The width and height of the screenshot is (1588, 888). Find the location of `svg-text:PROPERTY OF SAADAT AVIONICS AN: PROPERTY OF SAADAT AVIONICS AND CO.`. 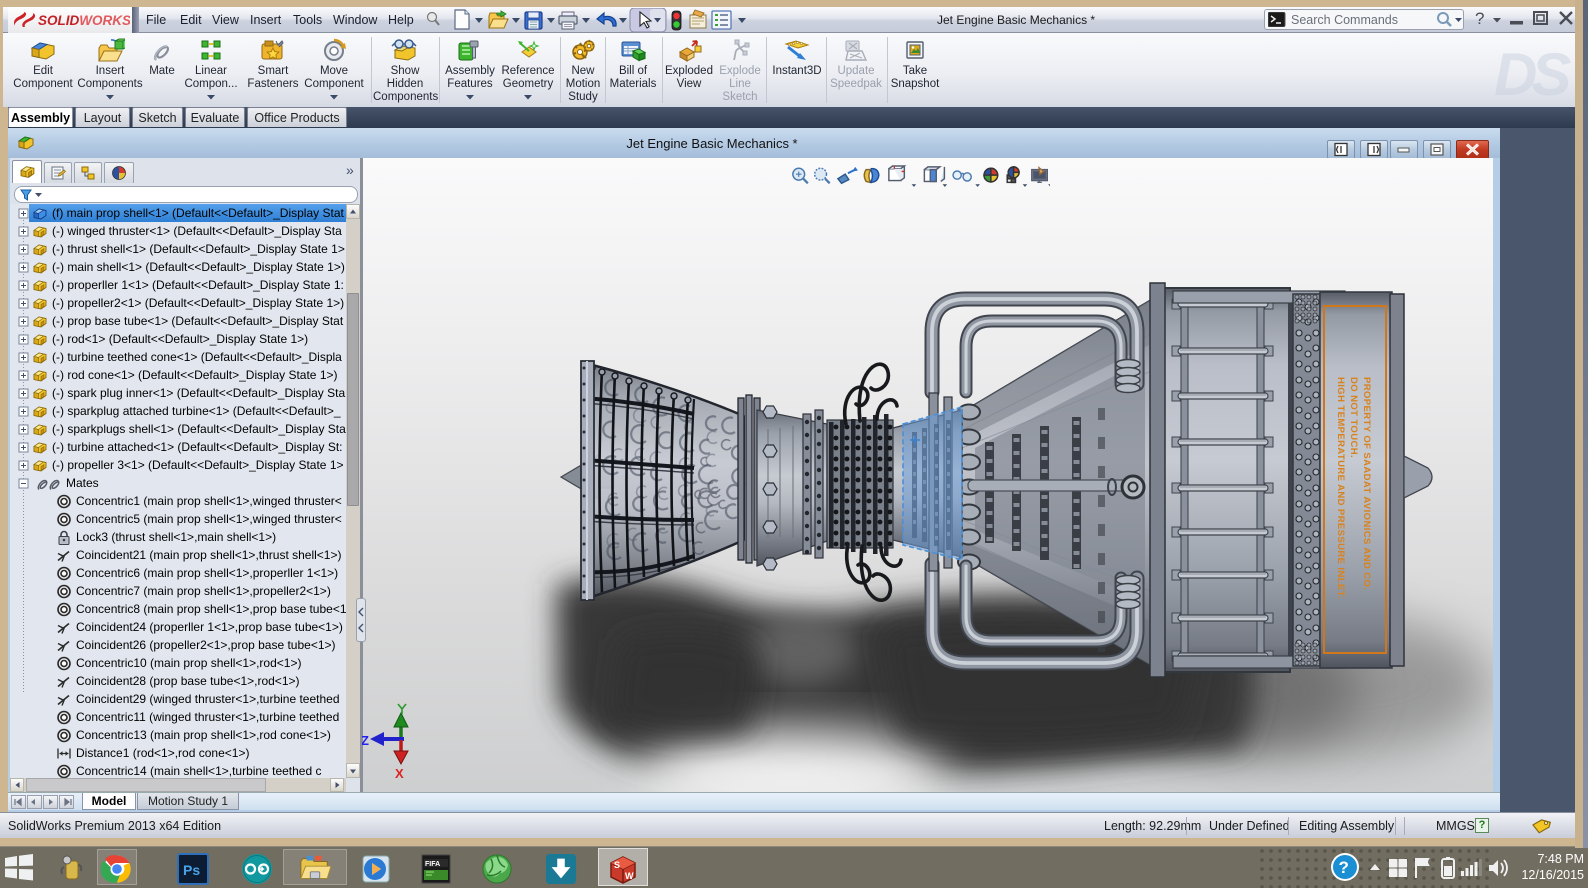

svg-text:PROPERTY OF SAADAT AVIONICS AN: PROPERTY OF SAADAT AVIONICS AND CO. is located at coordinates (1366, 483).